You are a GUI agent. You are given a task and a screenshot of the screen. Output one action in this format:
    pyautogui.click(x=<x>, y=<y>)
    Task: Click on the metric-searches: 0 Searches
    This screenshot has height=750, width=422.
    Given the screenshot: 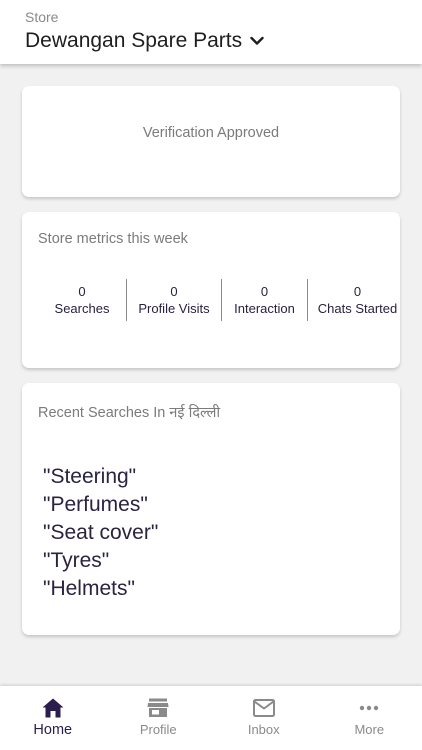 What is the action you would take?
    pyautogui.click(x=82, y=300)
    